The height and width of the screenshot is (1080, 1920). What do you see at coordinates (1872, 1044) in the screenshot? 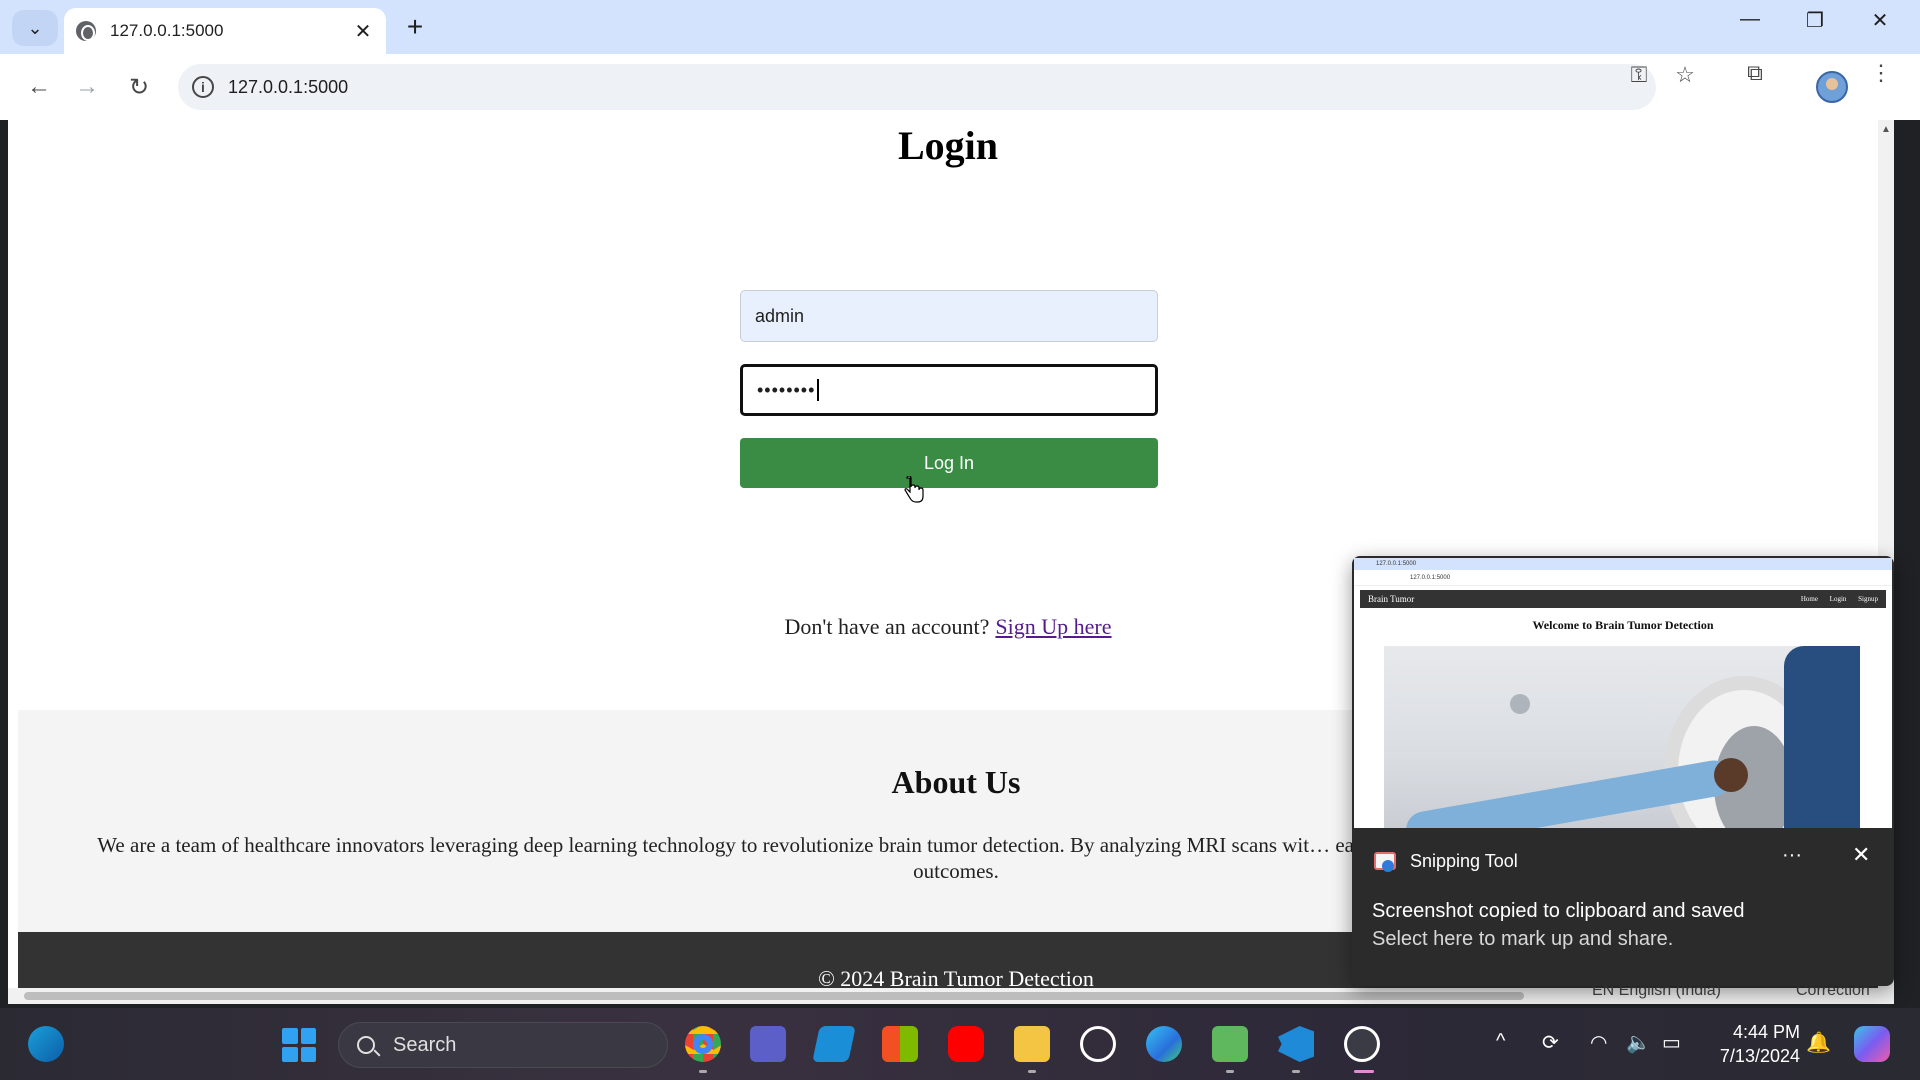
I see `copilot-icon` at bounding box center [1872, 1044].